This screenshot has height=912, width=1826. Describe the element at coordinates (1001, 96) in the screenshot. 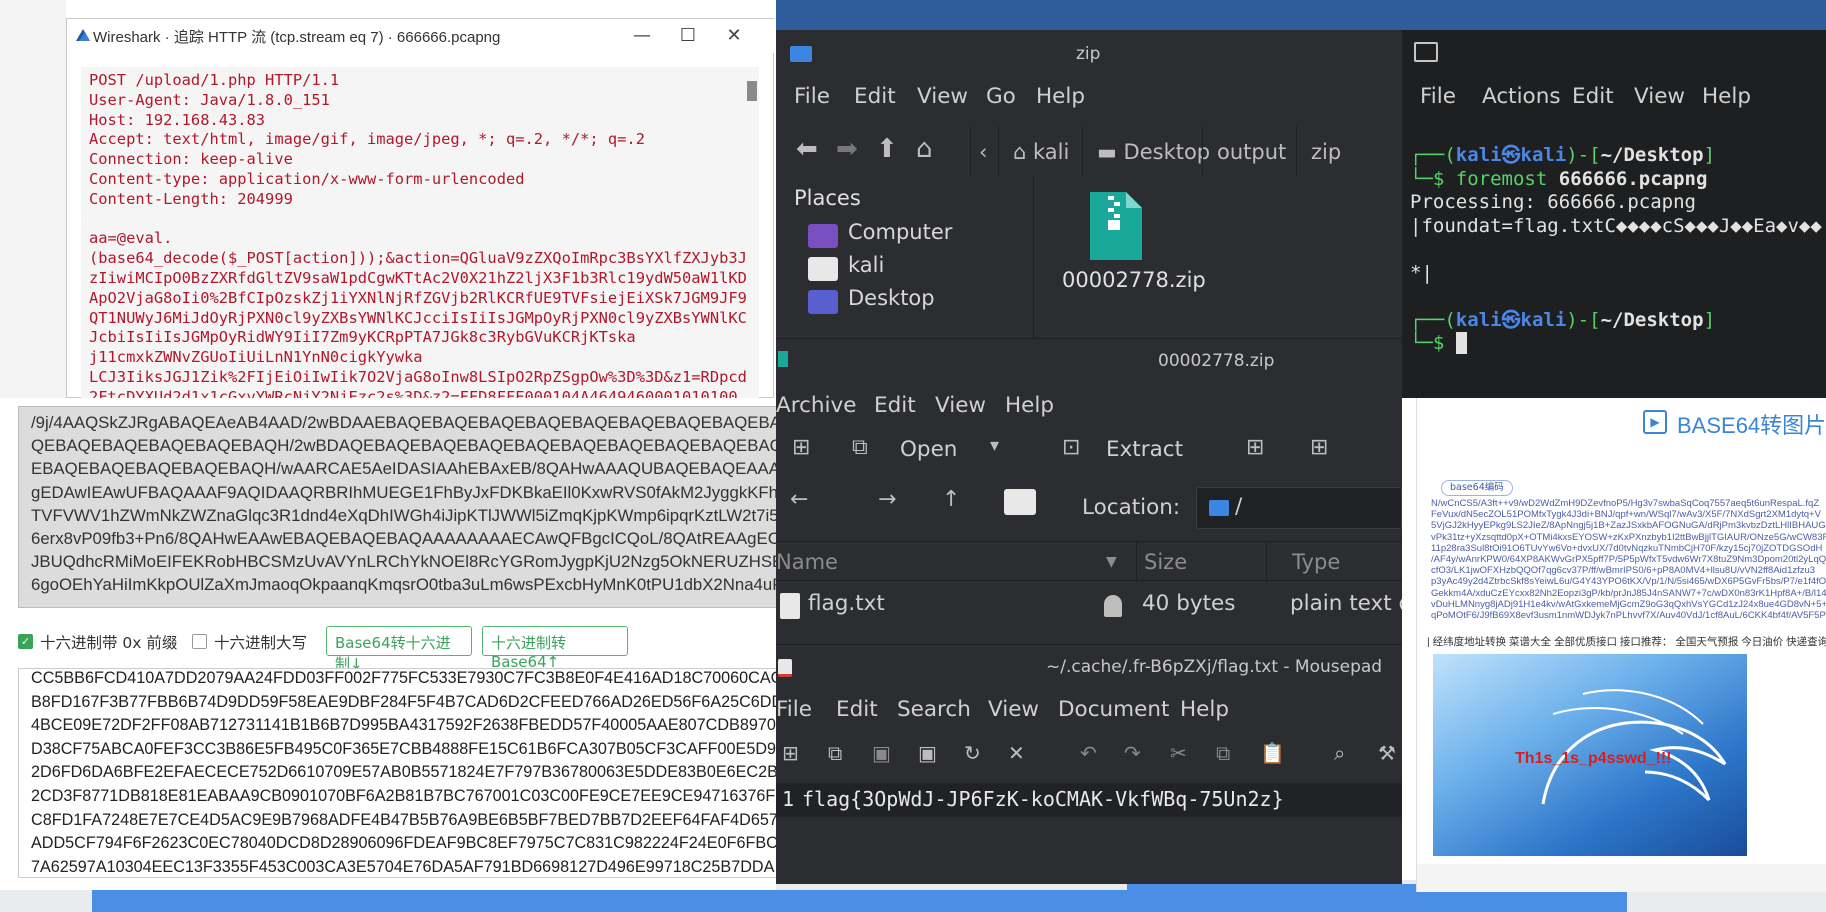

I see `menu-go: Go` at that location.